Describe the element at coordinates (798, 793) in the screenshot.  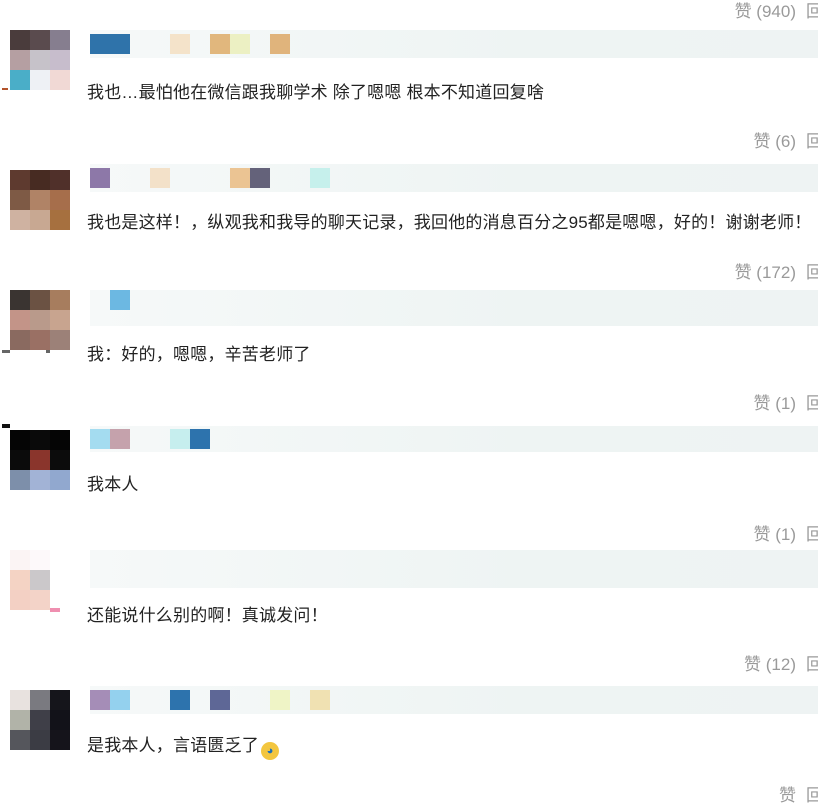
I see `like-reply-row: 赞 回` at that location.